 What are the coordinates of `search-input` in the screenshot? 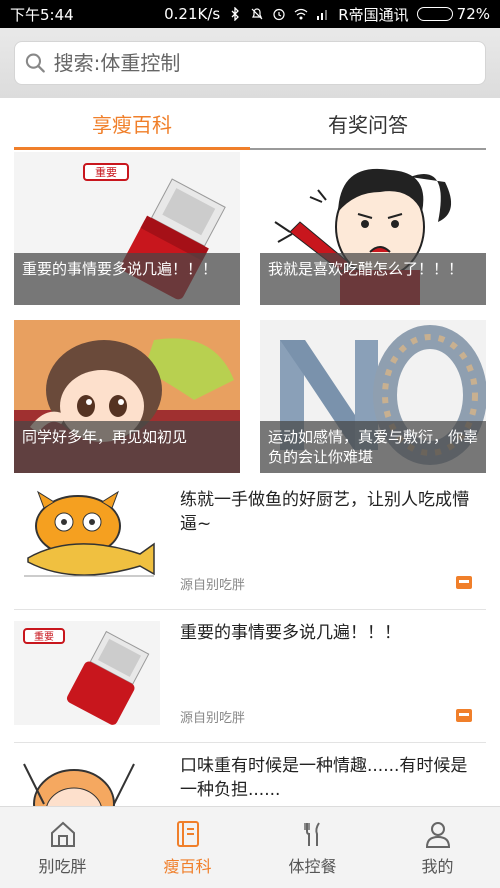 It's located at (264, 63).